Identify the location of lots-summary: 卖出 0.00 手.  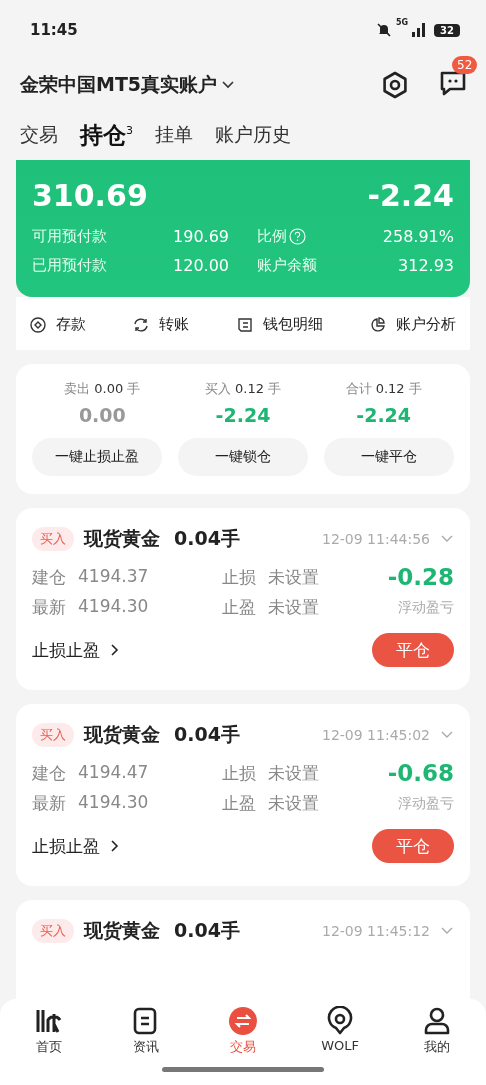
(102, 389).